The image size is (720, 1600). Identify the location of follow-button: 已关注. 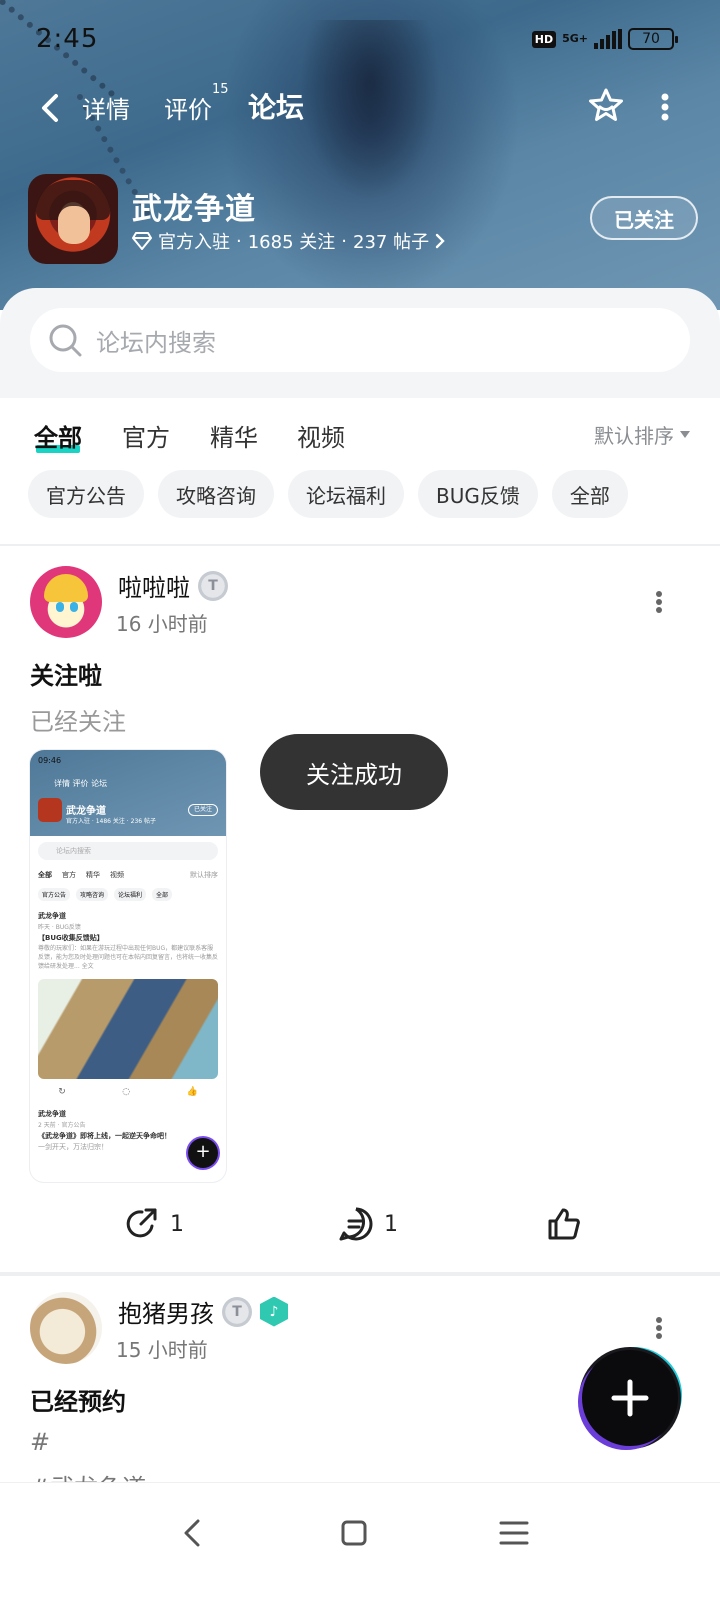
(644, 218).